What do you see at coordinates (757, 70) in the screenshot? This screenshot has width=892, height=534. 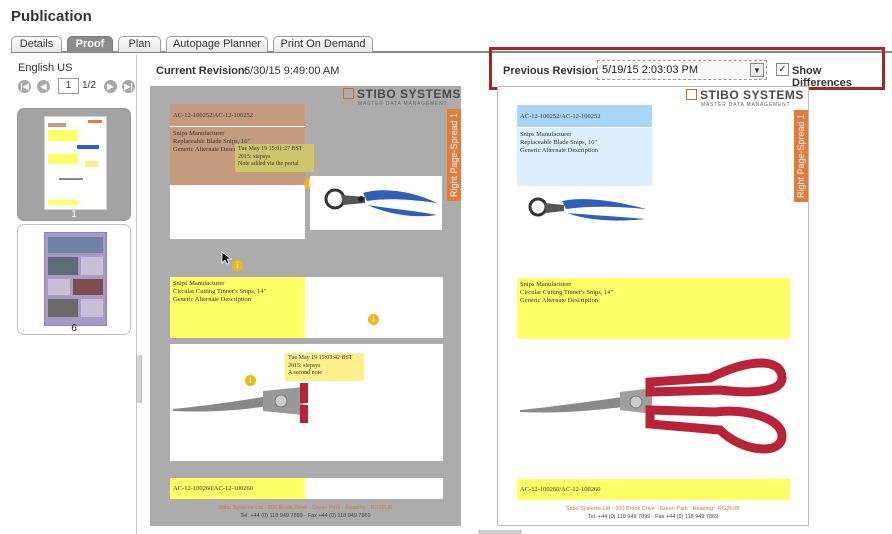 I see `chevron-down-icon: ▼` at bounding box center [757, 70].